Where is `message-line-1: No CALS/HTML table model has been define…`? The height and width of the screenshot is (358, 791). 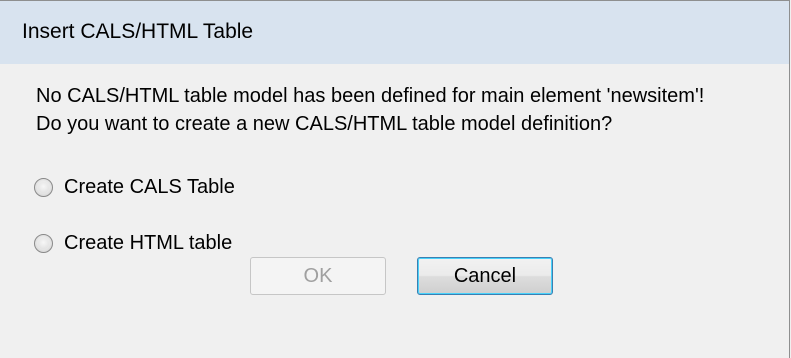
message-line-1: No CALS/HTML table model has been define… is located at coordinates (370, 96).